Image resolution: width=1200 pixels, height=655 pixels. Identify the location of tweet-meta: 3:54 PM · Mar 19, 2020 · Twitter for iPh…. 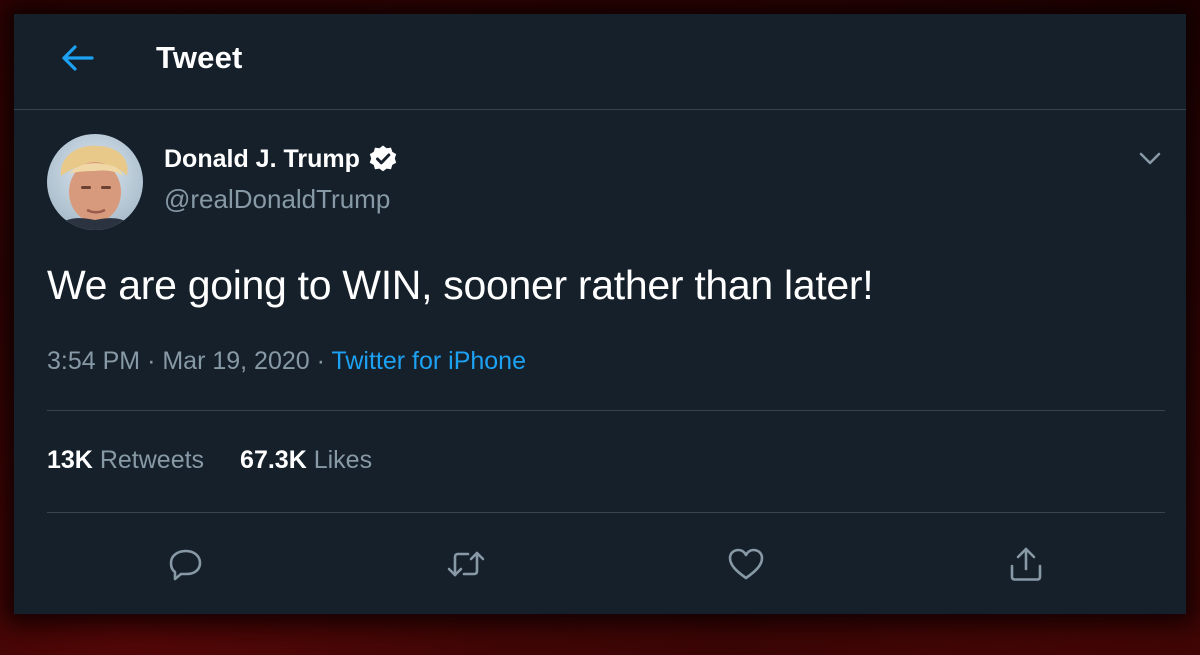
(286, 361).